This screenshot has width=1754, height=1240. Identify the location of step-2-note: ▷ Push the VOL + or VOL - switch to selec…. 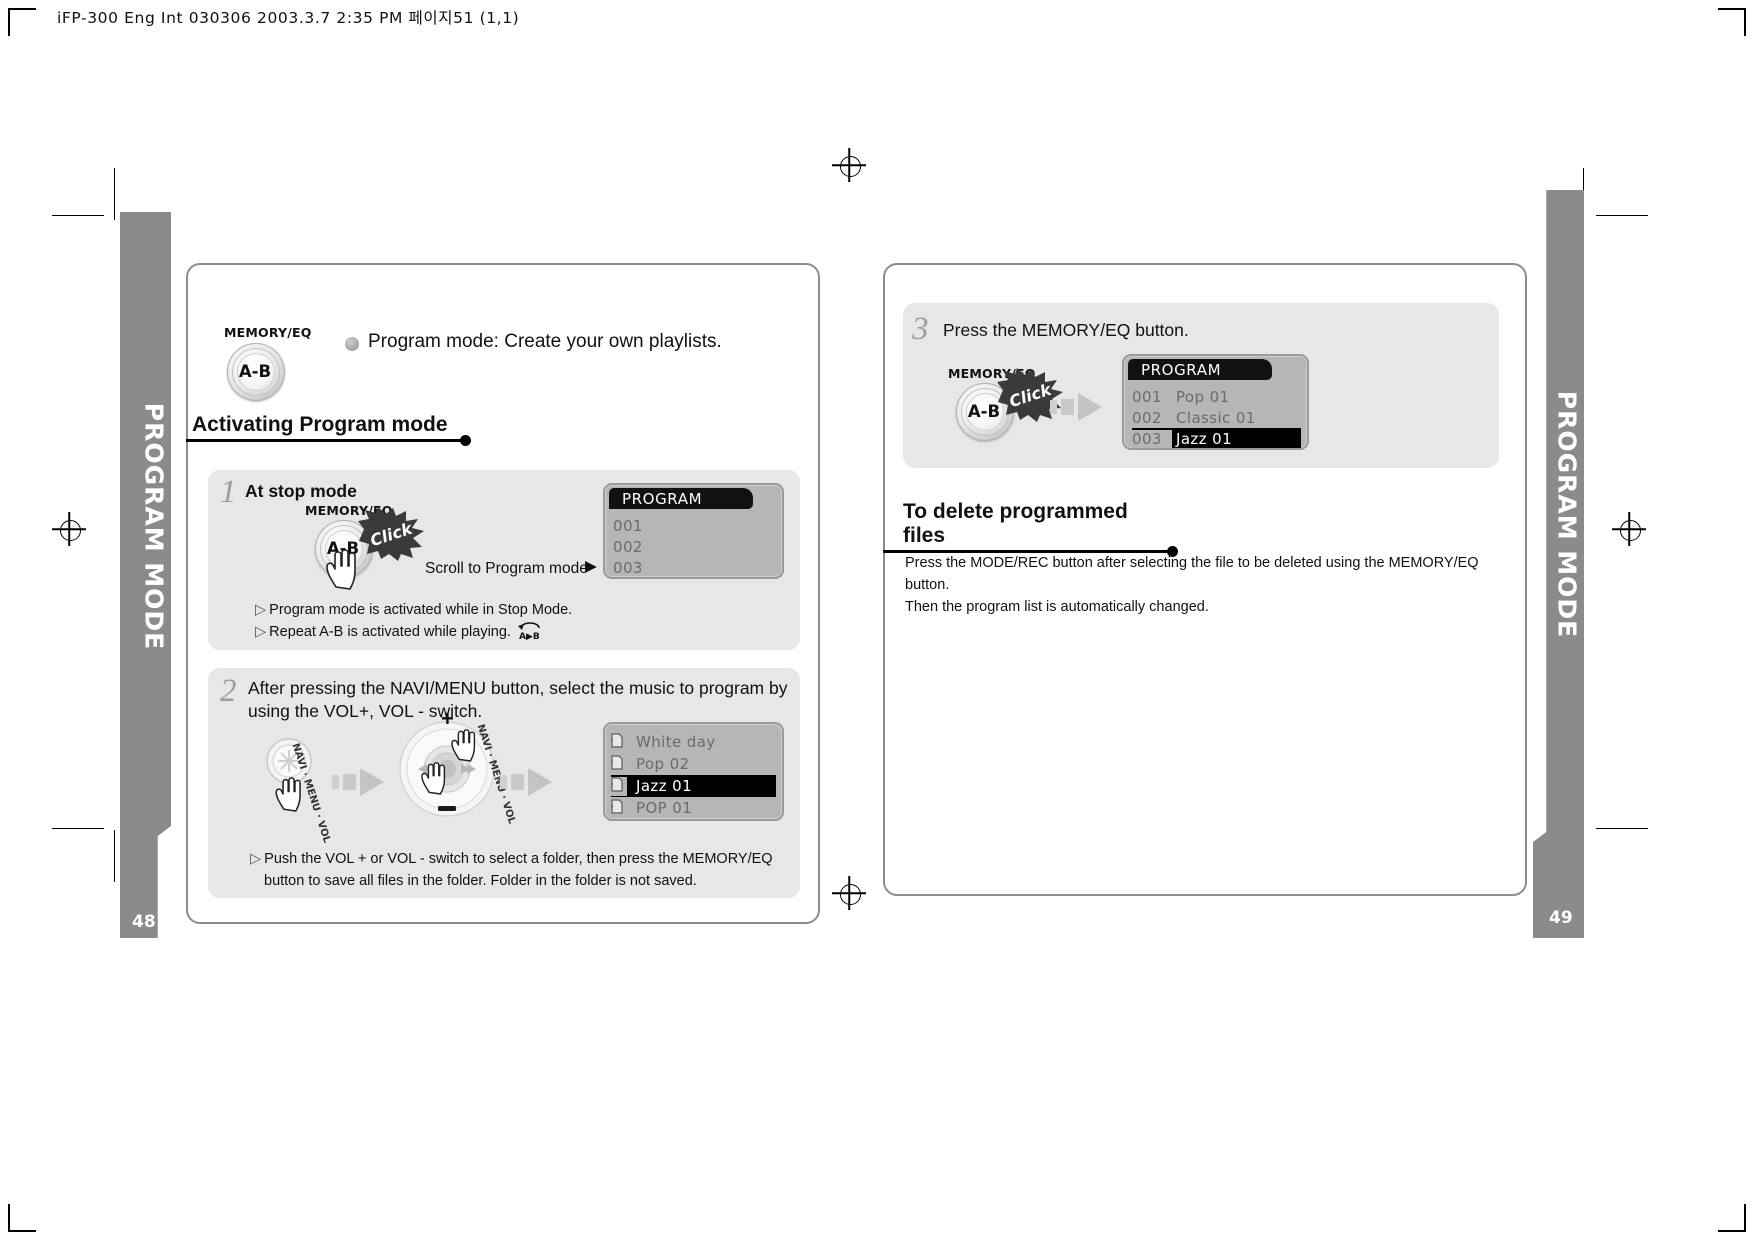
(515, 860).